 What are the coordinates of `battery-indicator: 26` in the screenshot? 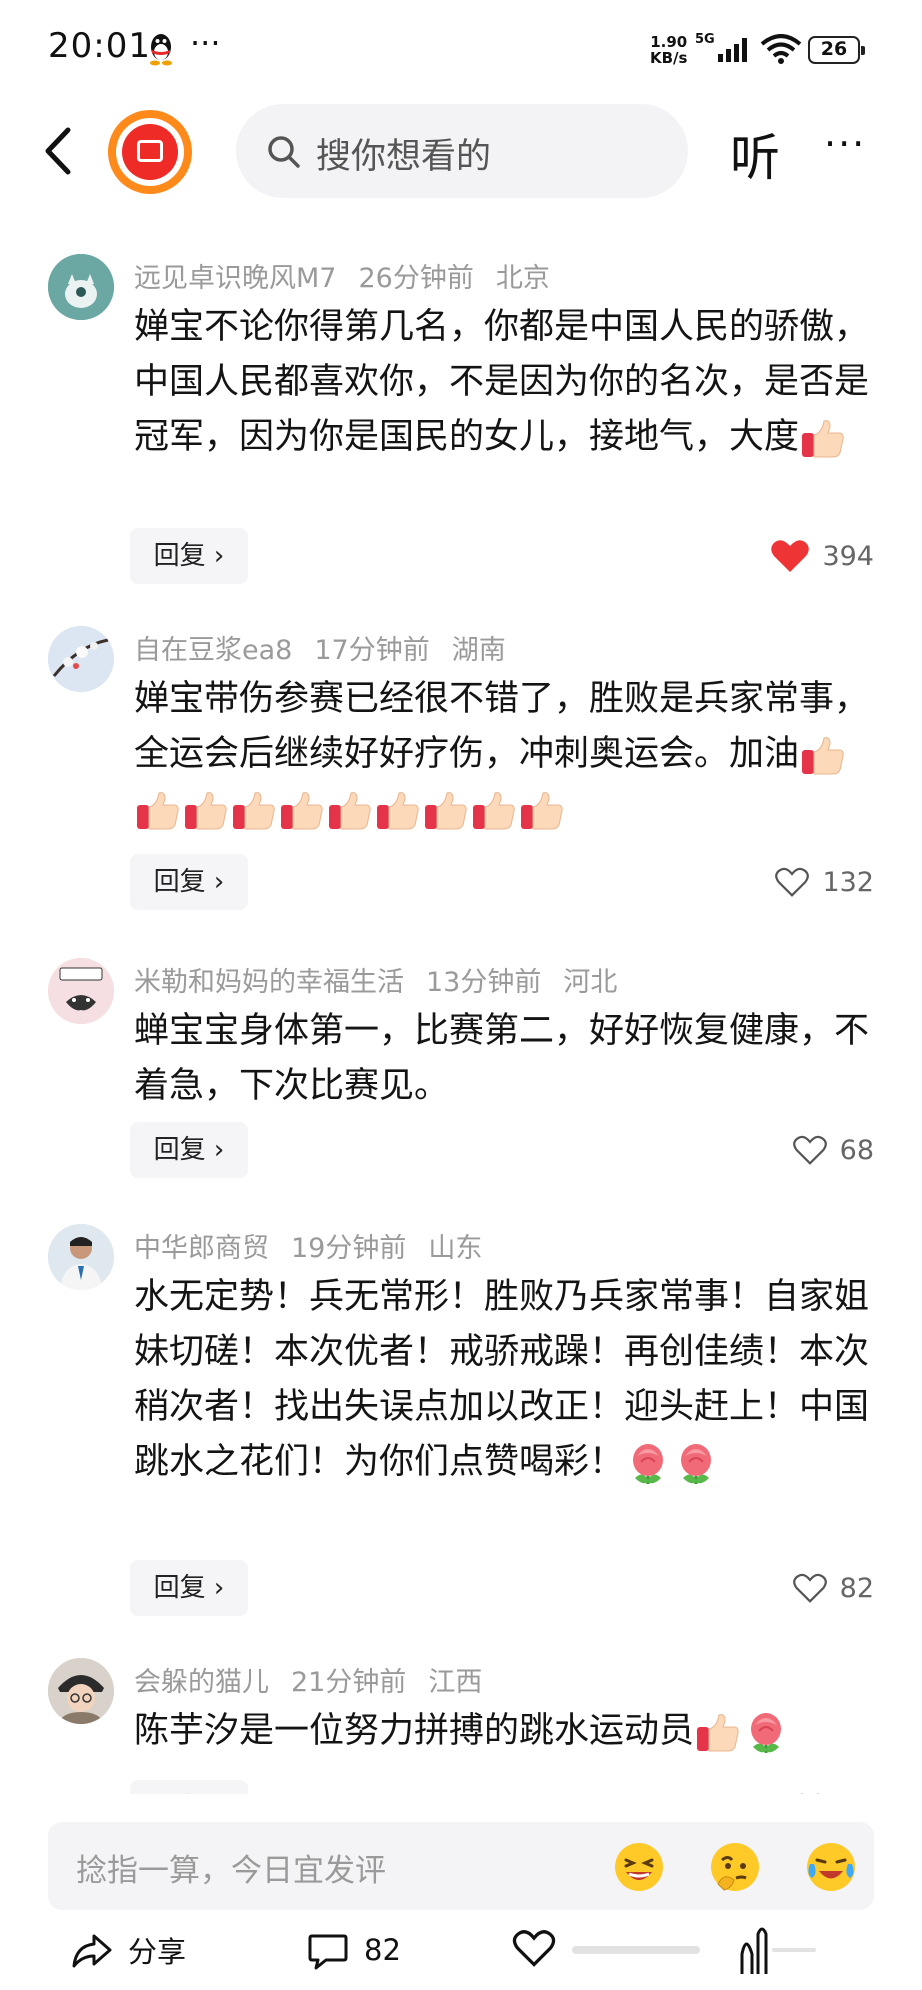 It's located at (836, 50).